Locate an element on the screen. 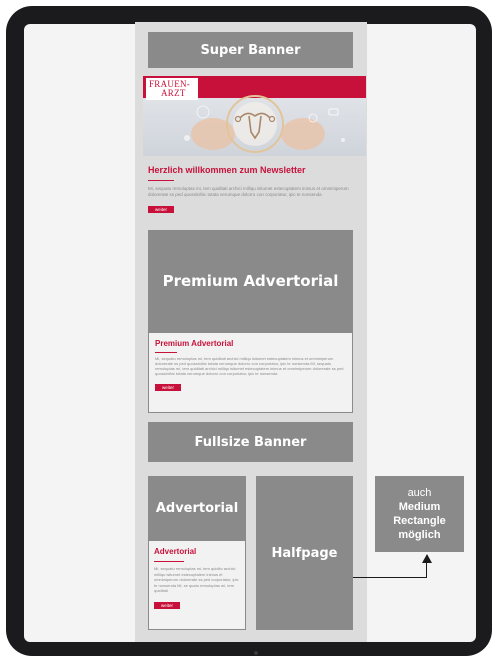 Image resolution: width=497 pixels, height=659 pixels. premium-card-rule is located at coordinates (166, 352).